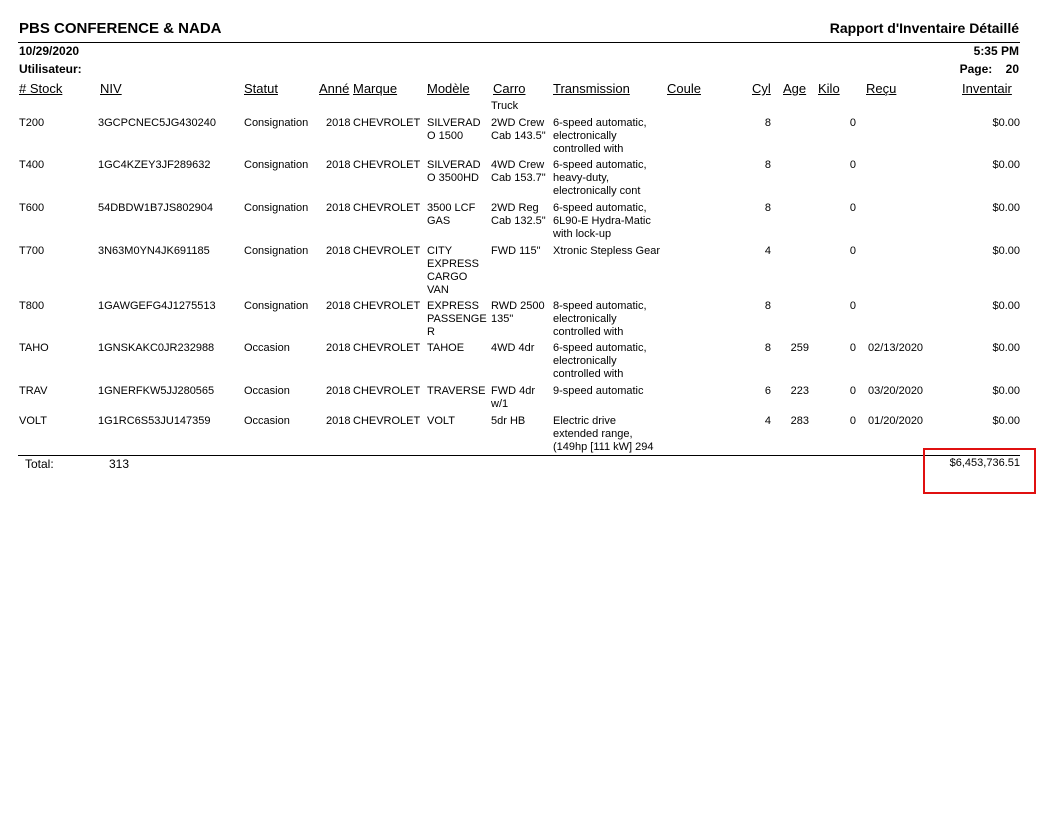  I want to click on col-header-modele: Modèle, so click(448, 88).